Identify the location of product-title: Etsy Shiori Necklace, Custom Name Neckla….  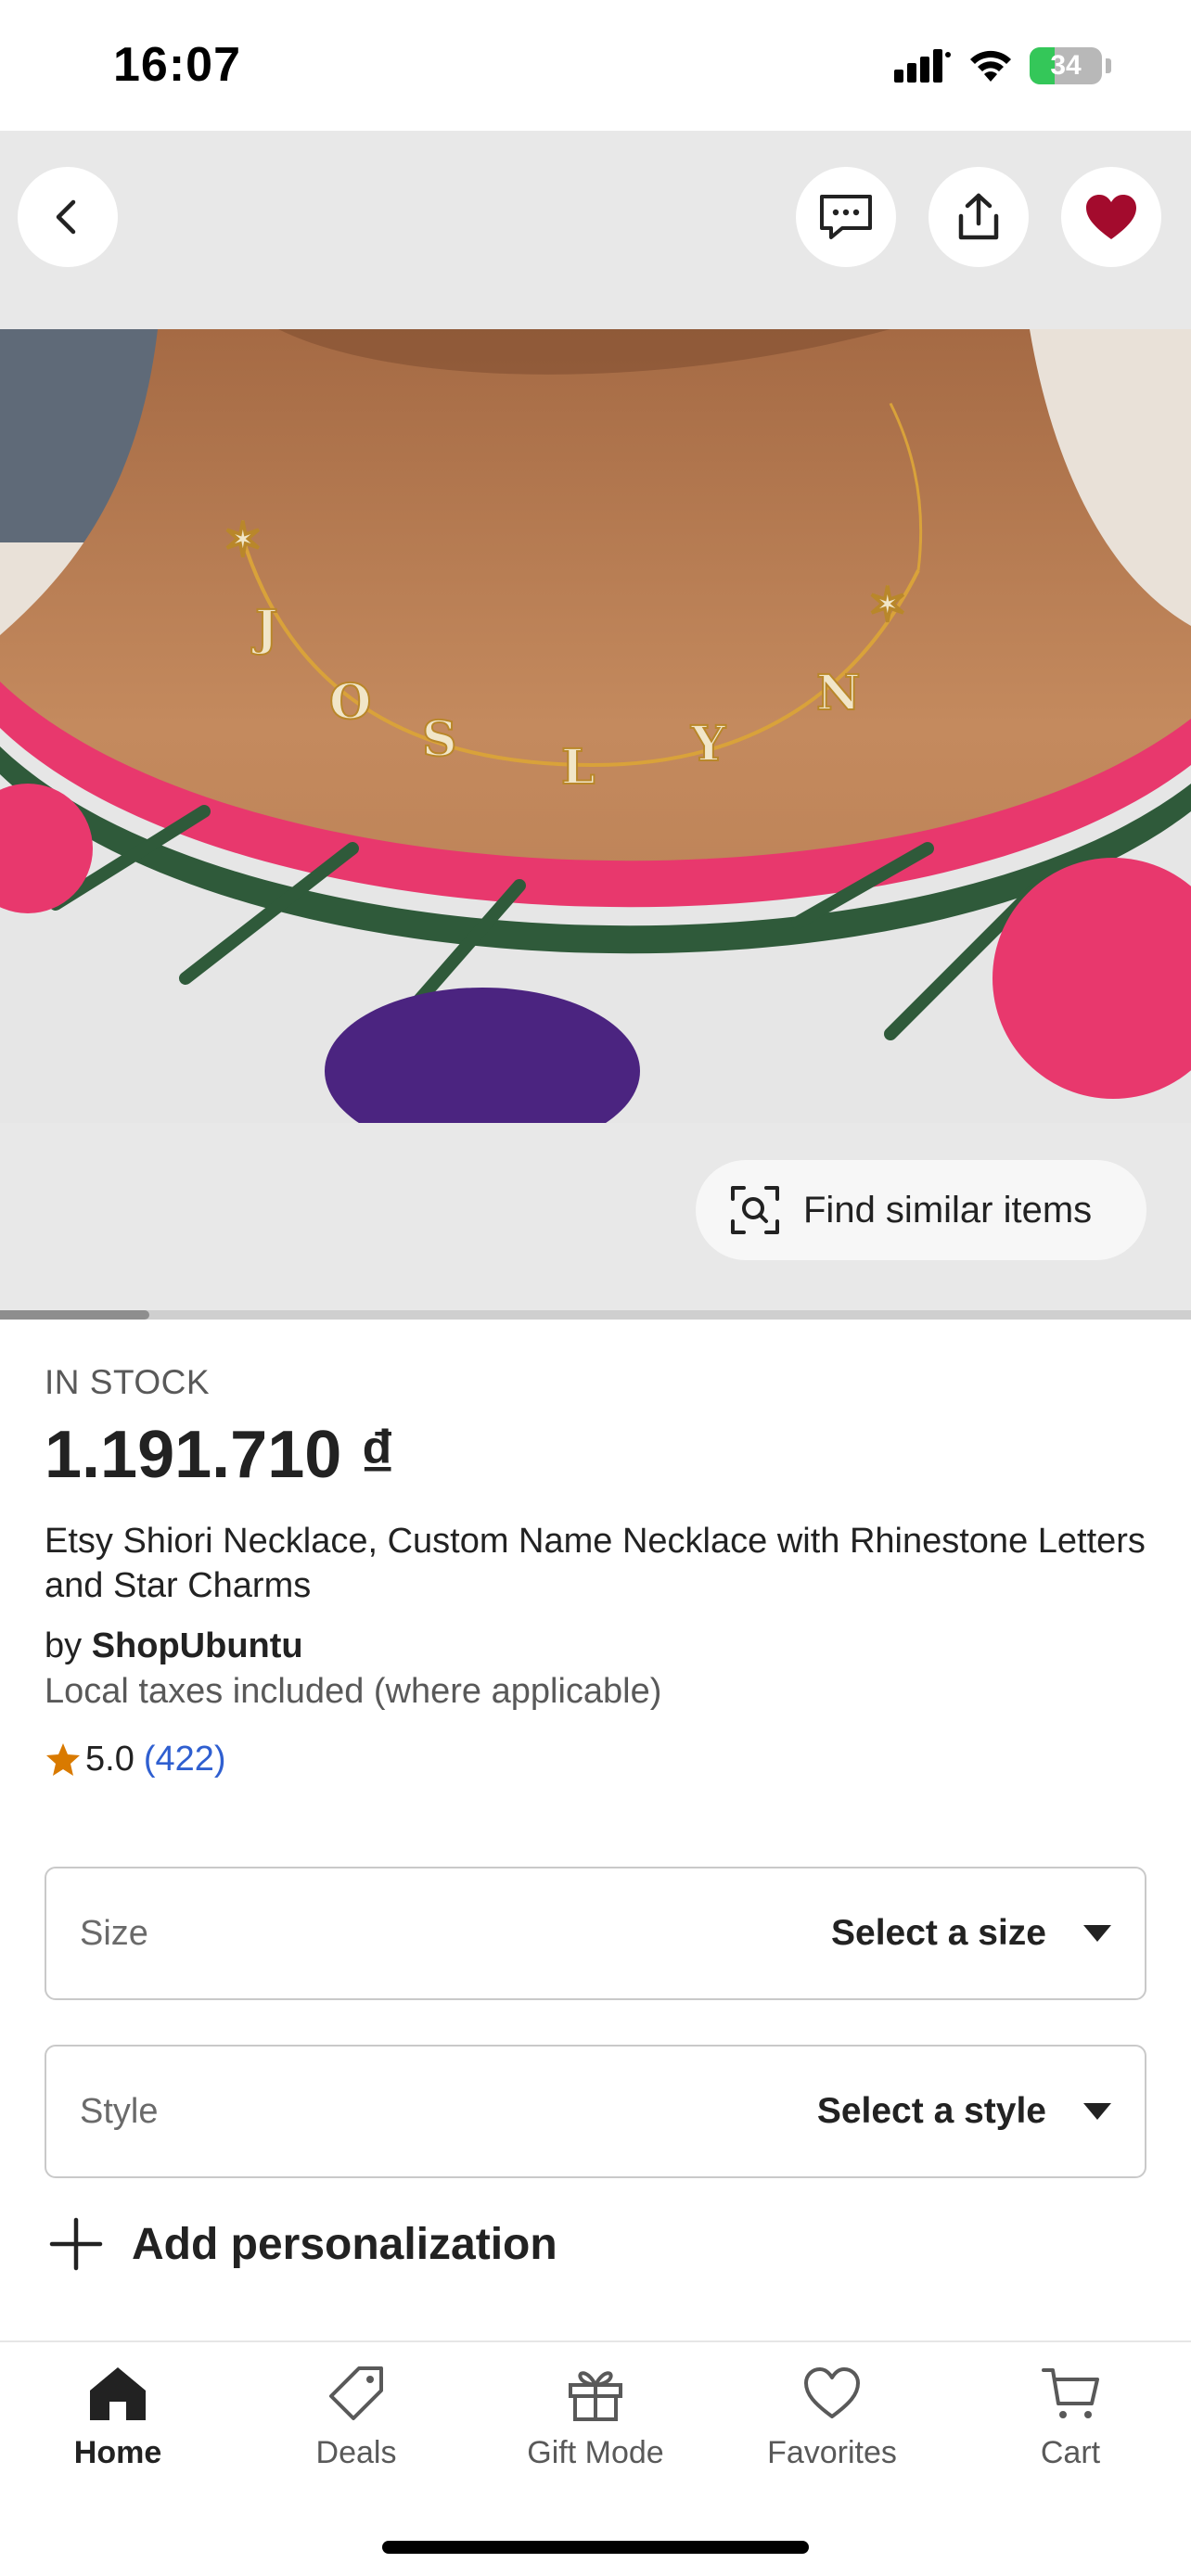
(595, 1564).